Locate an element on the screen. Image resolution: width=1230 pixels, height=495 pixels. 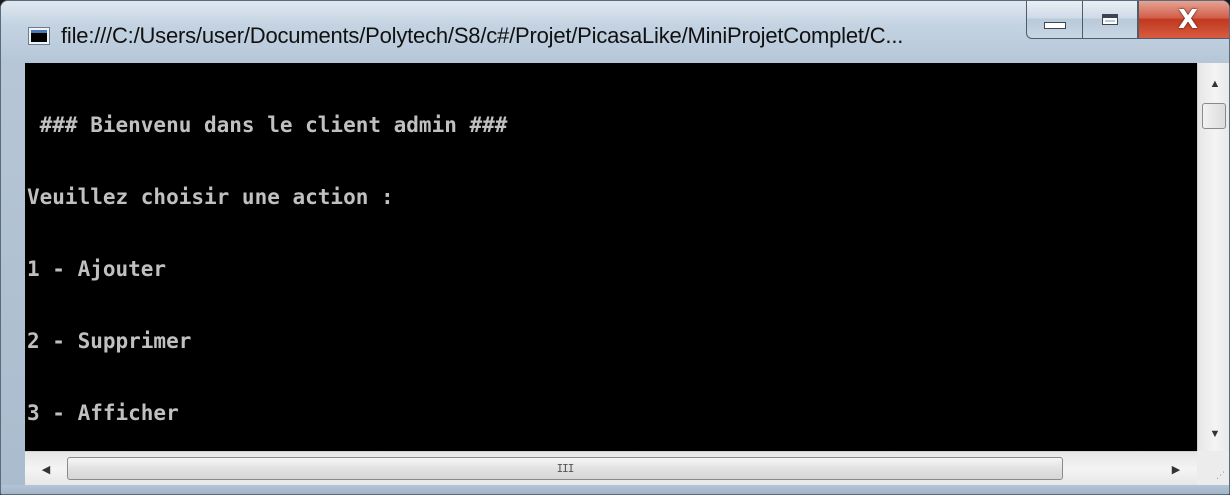
scroll-up-arrow-icon: ▲ is located at coordinates (1213, 84).